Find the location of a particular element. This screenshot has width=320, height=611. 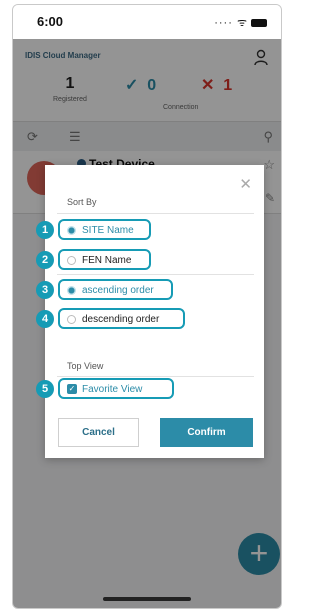

status-time: 6:00 is located at coordinates (50, 21).